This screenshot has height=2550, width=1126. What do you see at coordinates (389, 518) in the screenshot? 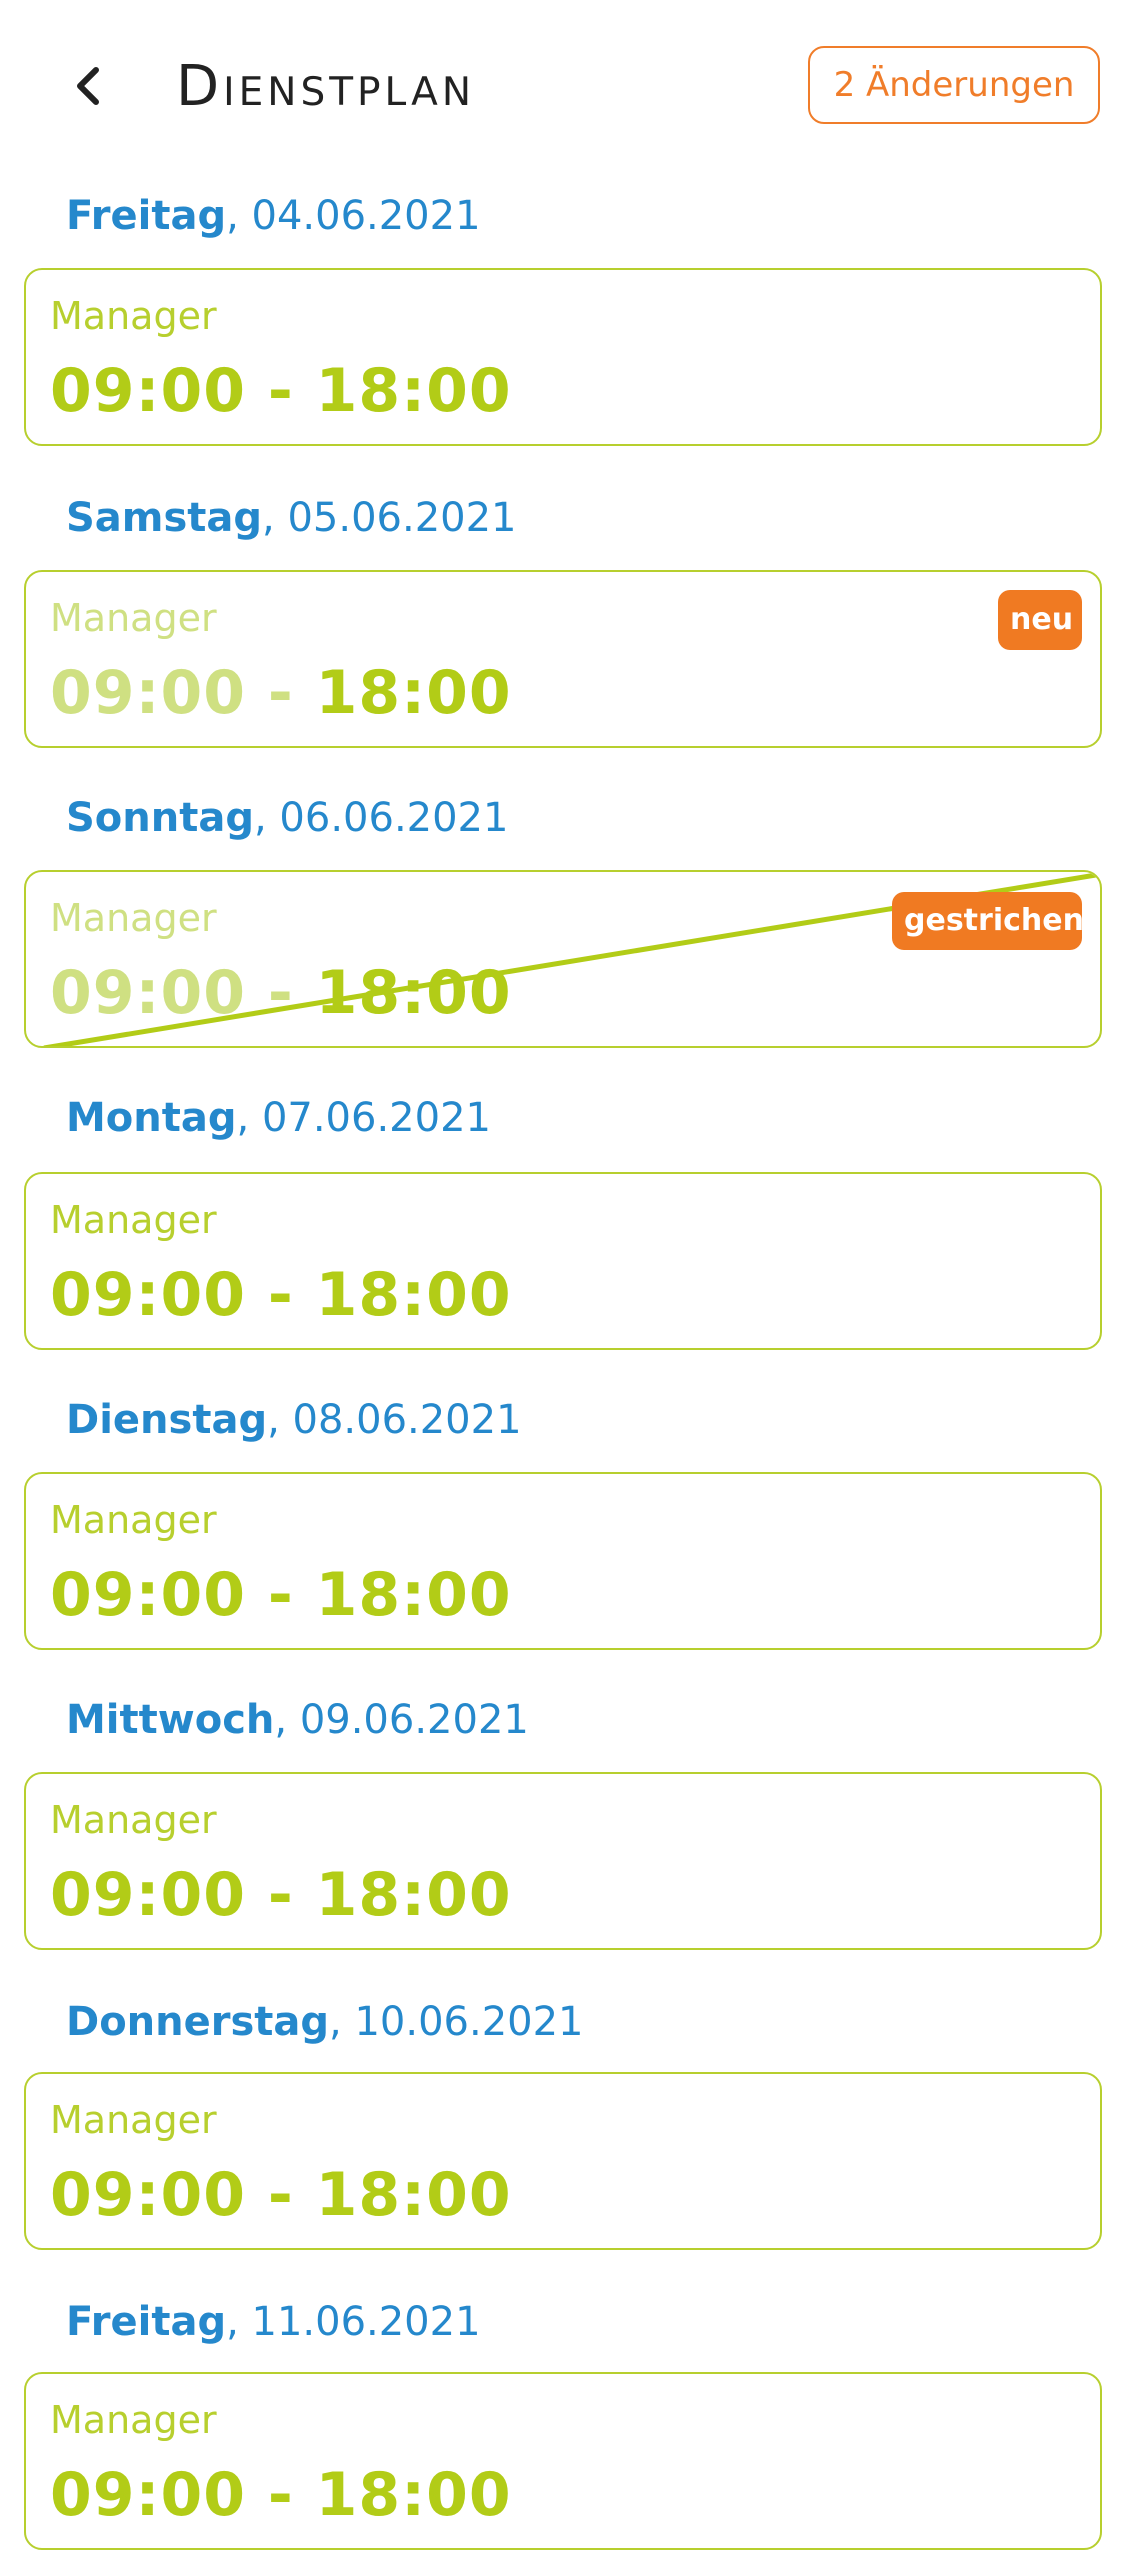
I see `day-date: , 05.06.2021` at bounding box center [389, 518].